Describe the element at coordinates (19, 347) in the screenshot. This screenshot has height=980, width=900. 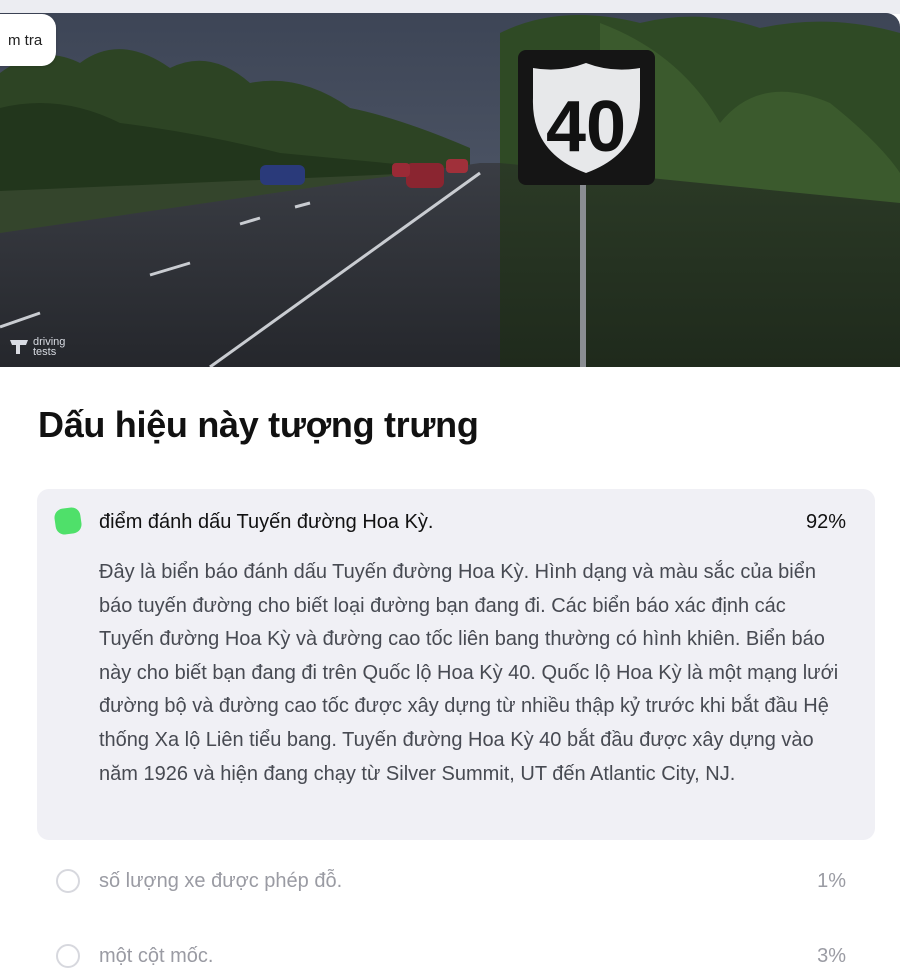
I see `drivingtests-logo-icon` at that location.